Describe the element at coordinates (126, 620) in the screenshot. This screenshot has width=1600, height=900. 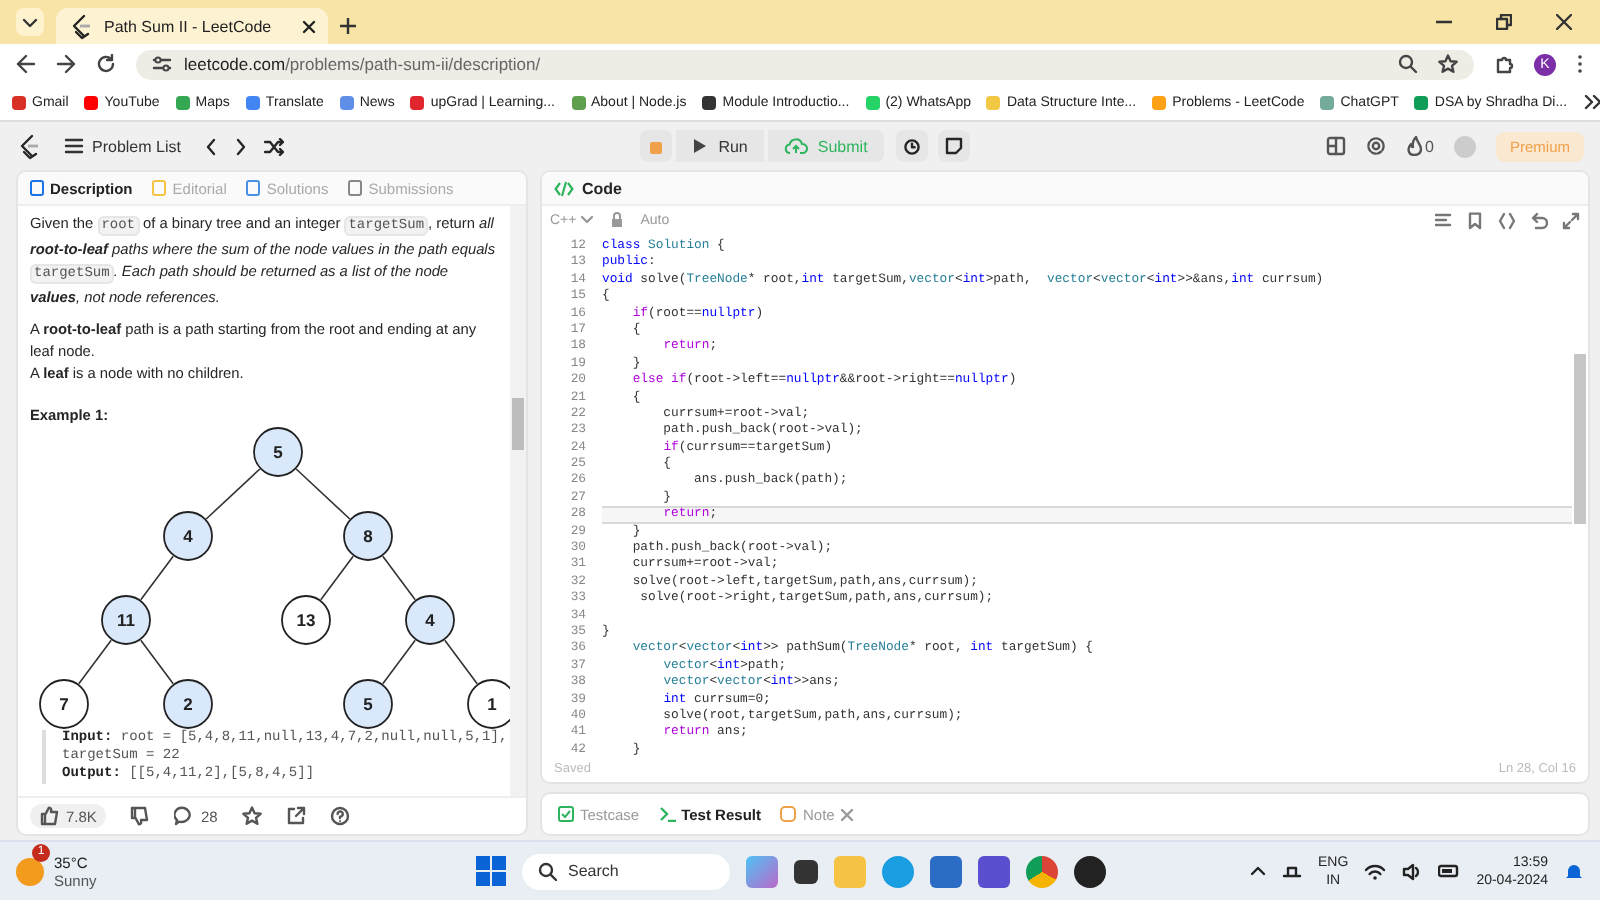
I see `tree-node: 11` at that location.